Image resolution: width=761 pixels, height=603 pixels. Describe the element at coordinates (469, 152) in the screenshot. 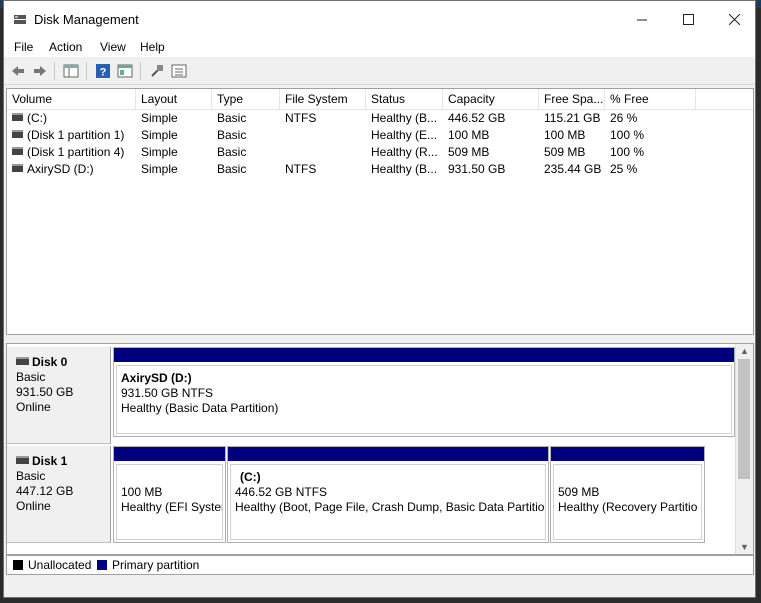

I see `capacity-cell: 509 MB` at that location.